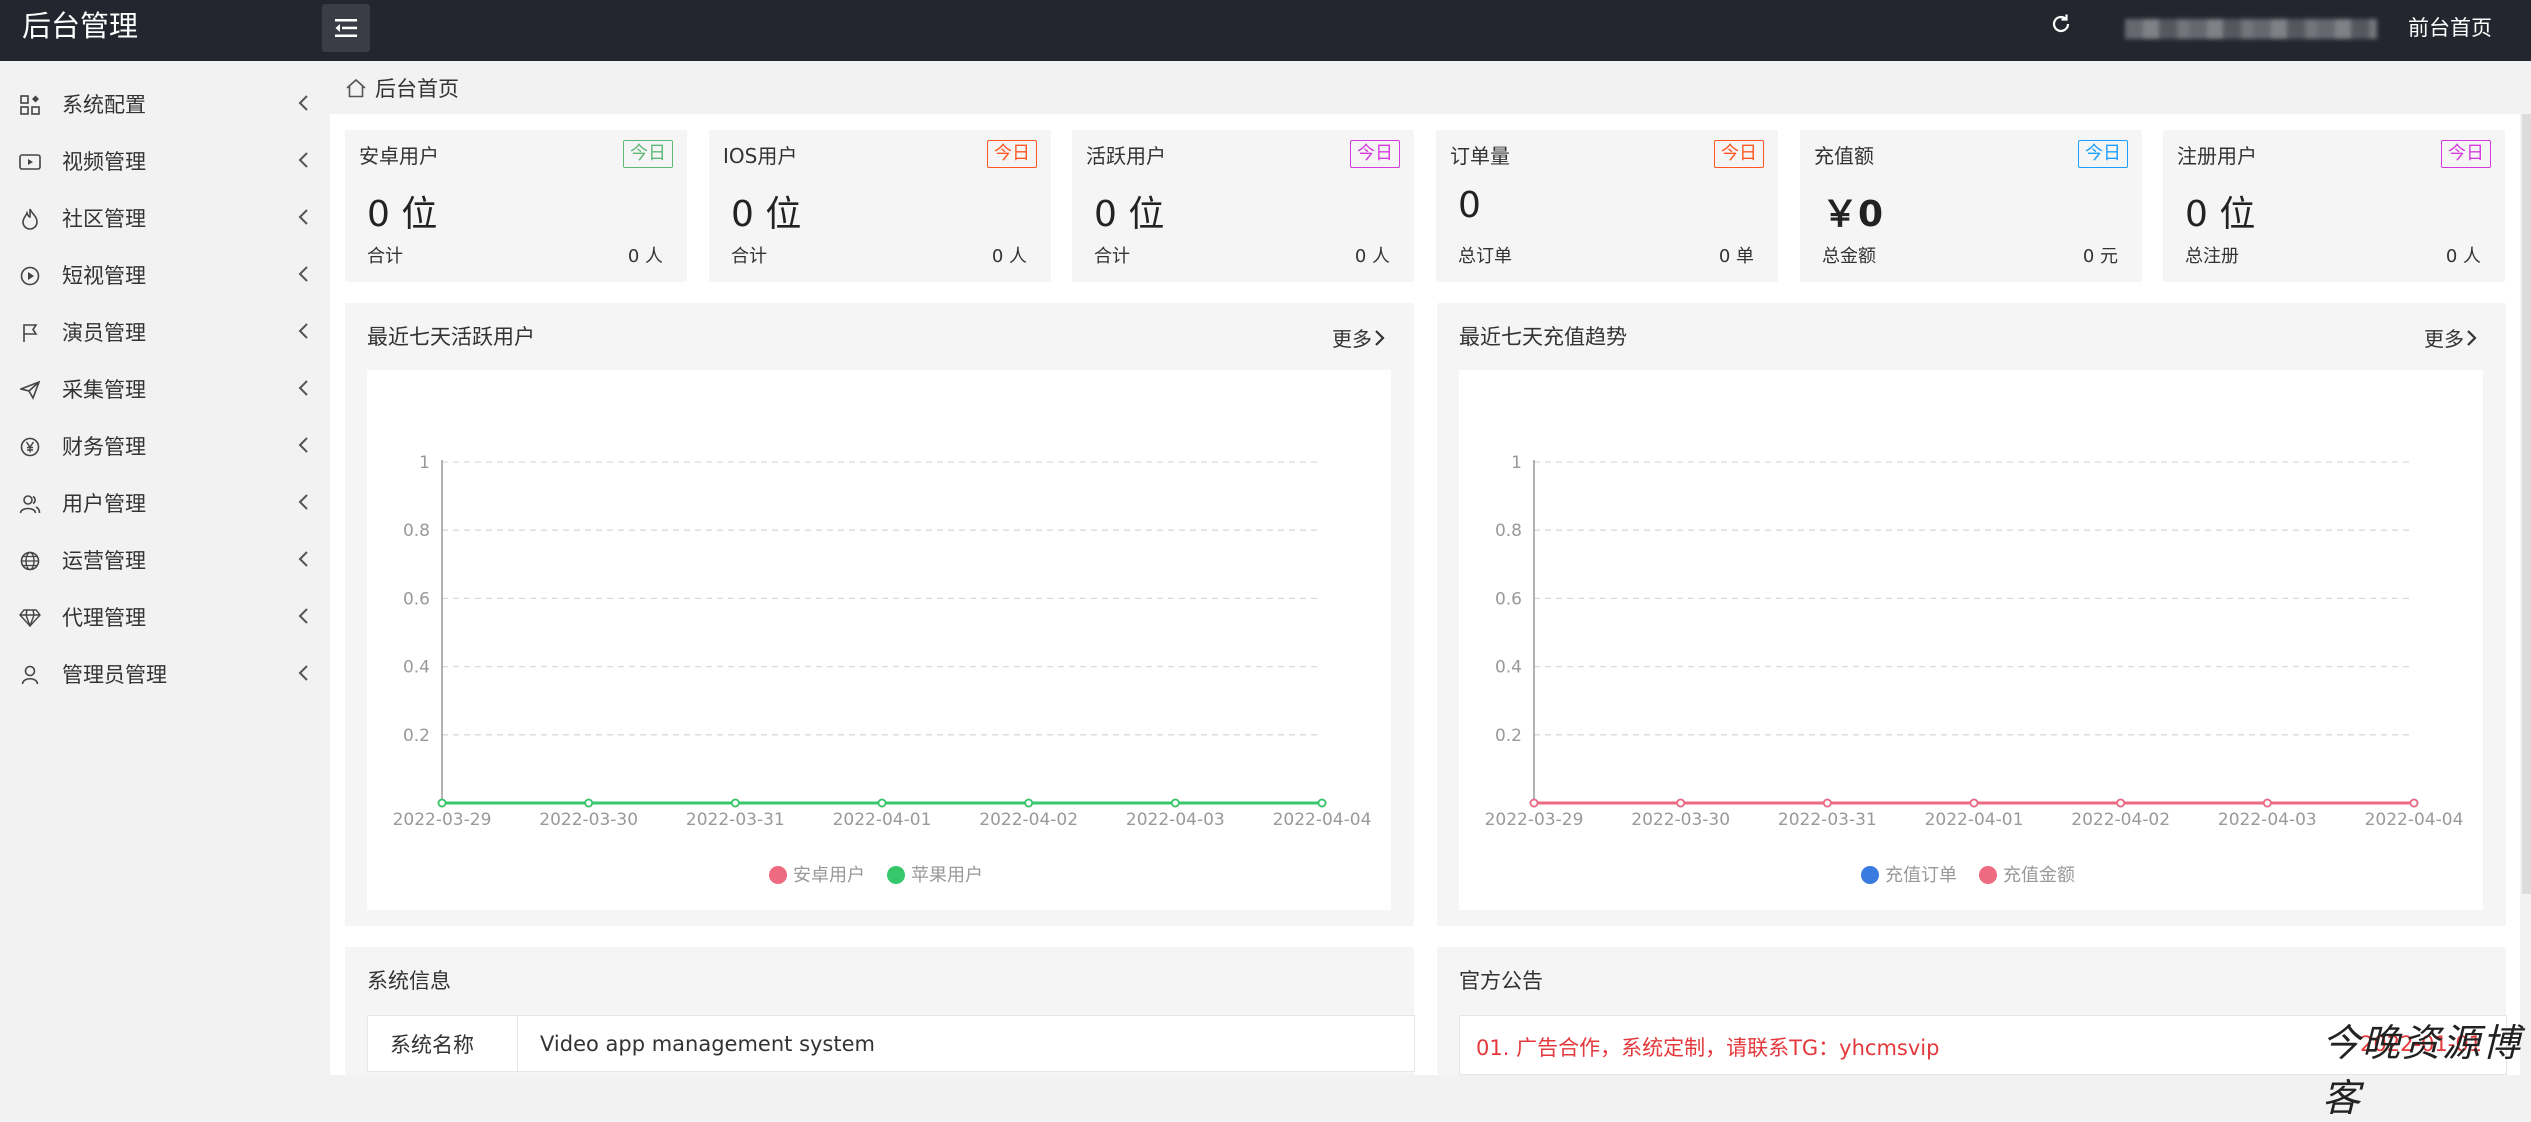 This screenshot has width=2531, height=1122. I want to click on sidebar-item-short-video: 短视管理, so click(161, 275).